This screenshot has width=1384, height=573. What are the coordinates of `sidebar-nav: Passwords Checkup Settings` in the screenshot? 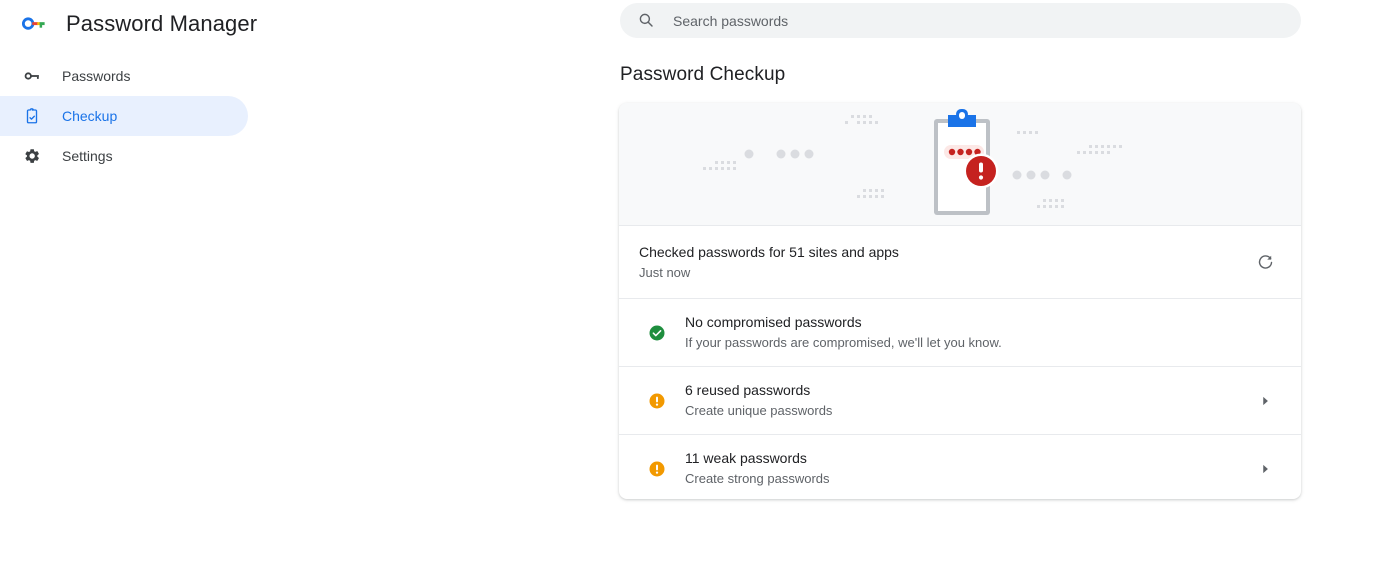 It's located at (150, 116).